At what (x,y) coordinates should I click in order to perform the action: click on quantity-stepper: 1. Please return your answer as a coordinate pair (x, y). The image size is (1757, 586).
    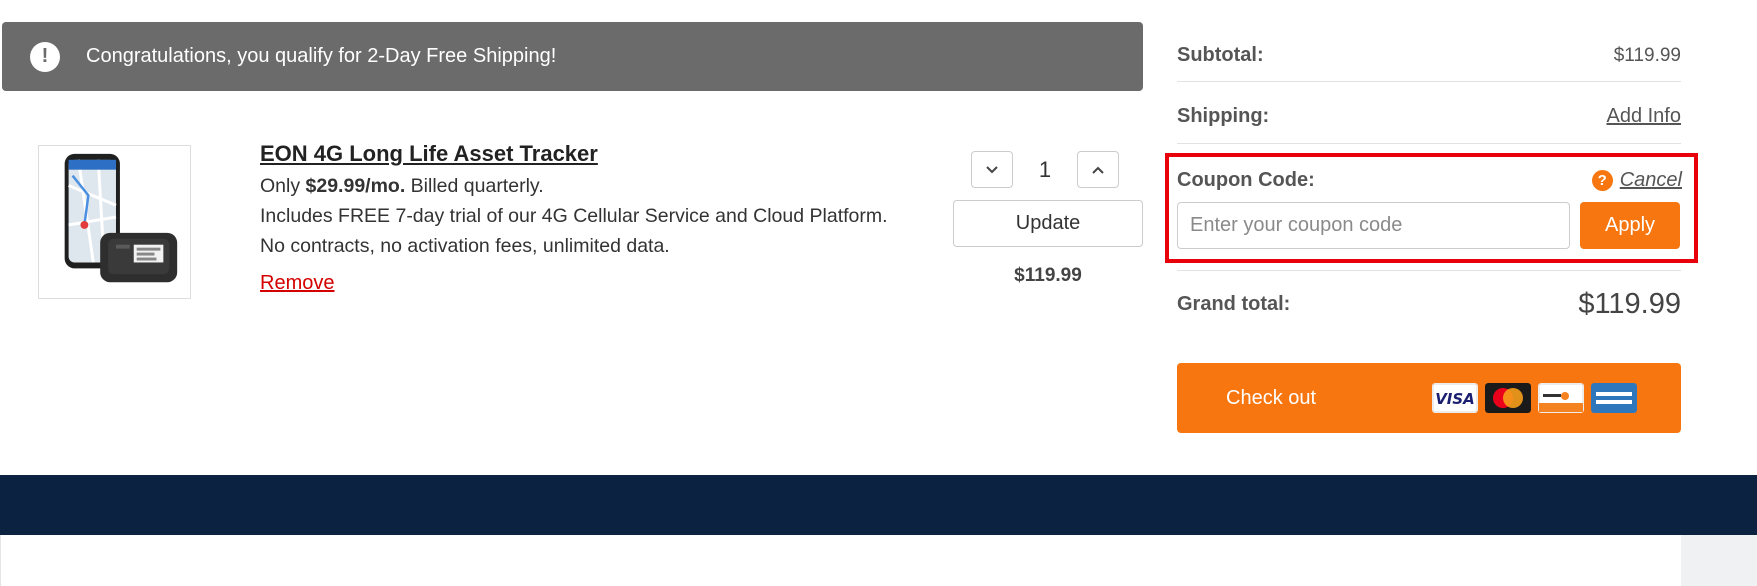
    Looking at the image, I should click on (1045, 169).